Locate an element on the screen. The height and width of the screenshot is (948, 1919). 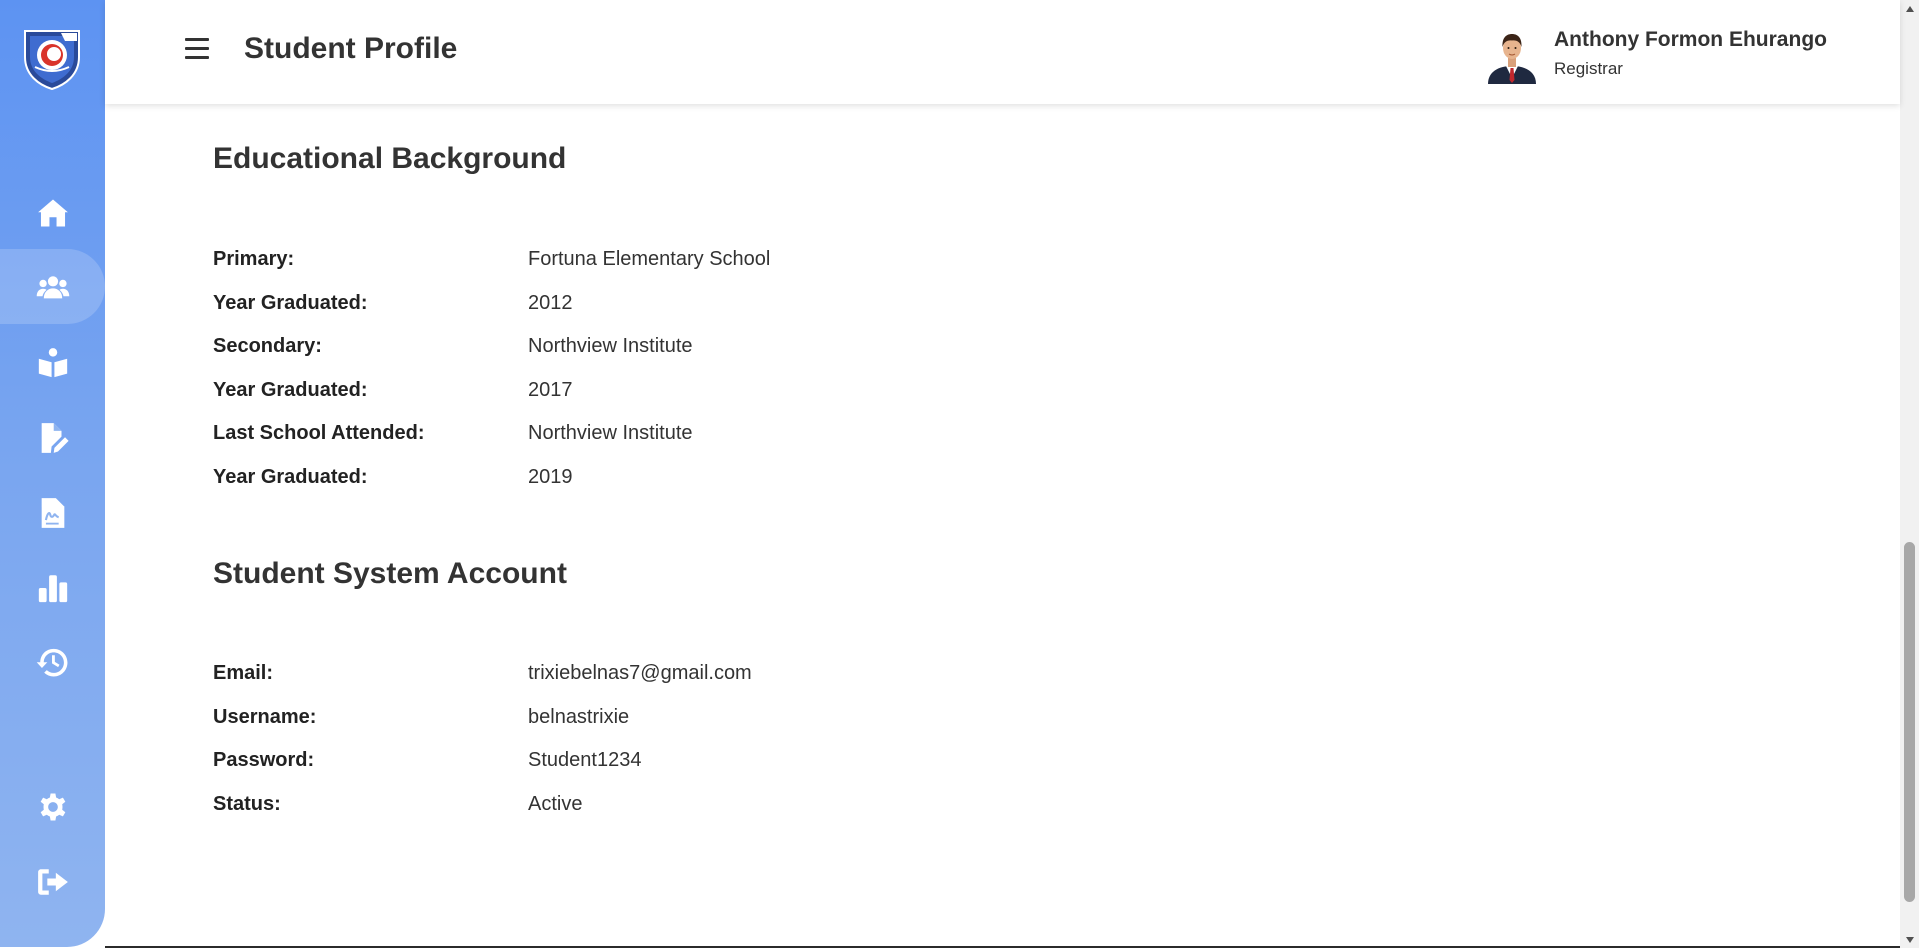
school-logo is located at coordinates (52, 59).